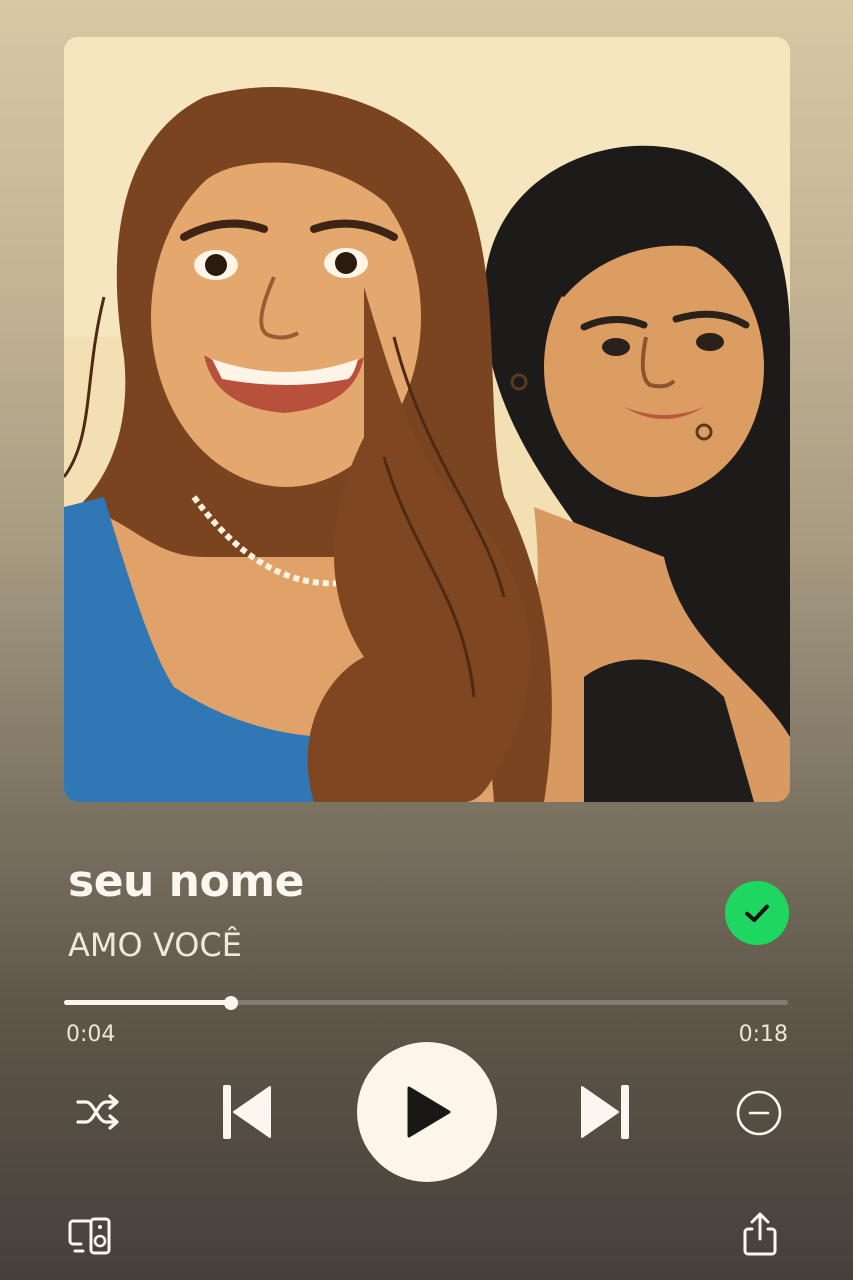  I want to click on shuffle-icon, so click(97, 1112).